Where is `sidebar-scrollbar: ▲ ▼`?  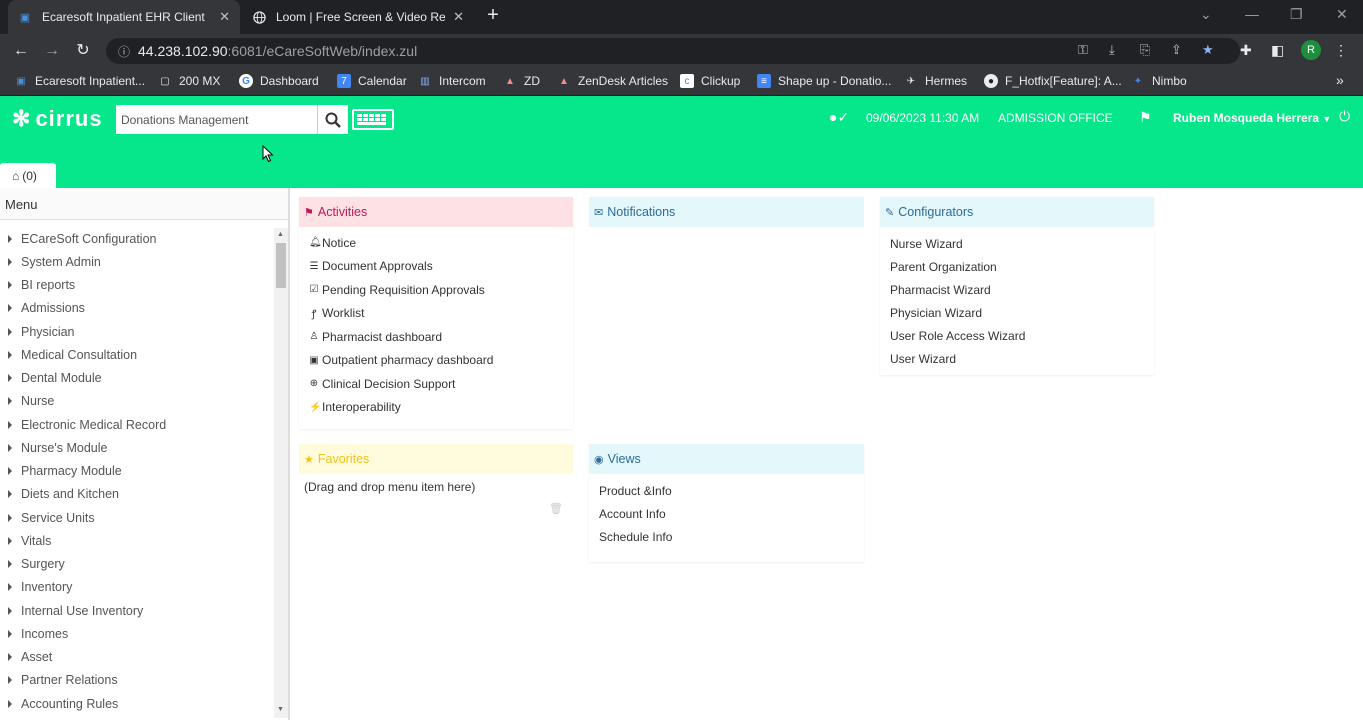
sidebar-scrollbar: ▲ ▼ is located at coordinates (281, 473).